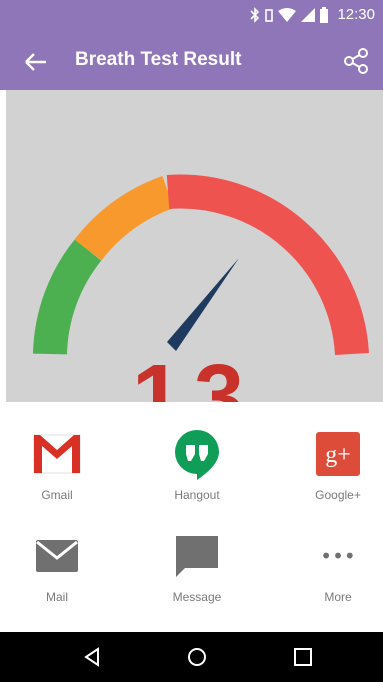 This screenshot has width=383, height=682. Describe the element at coordinates (267, 265) in the screenshot. I see `gauge-red-segment` at that location.